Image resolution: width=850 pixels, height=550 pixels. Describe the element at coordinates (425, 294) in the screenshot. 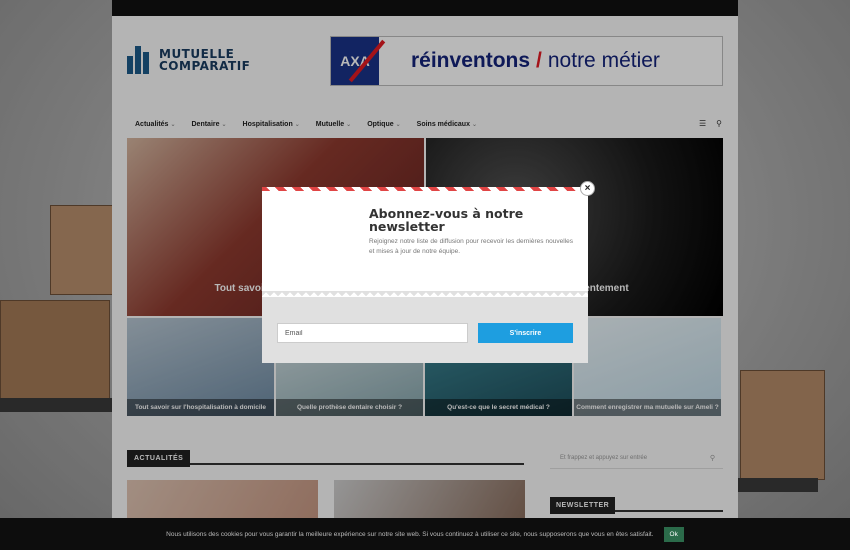

I see `zigzag-edge` at that location.